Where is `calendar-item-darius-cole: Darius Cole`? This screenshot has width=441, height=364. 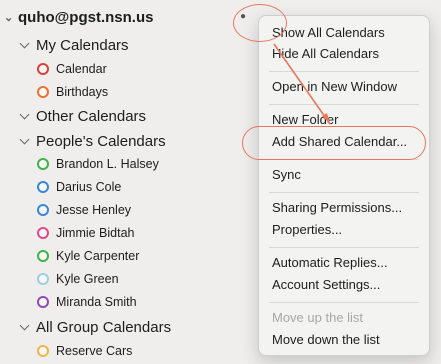 calendar-item-darius-cole: Darius Cole is located at coordinates (79, 187).